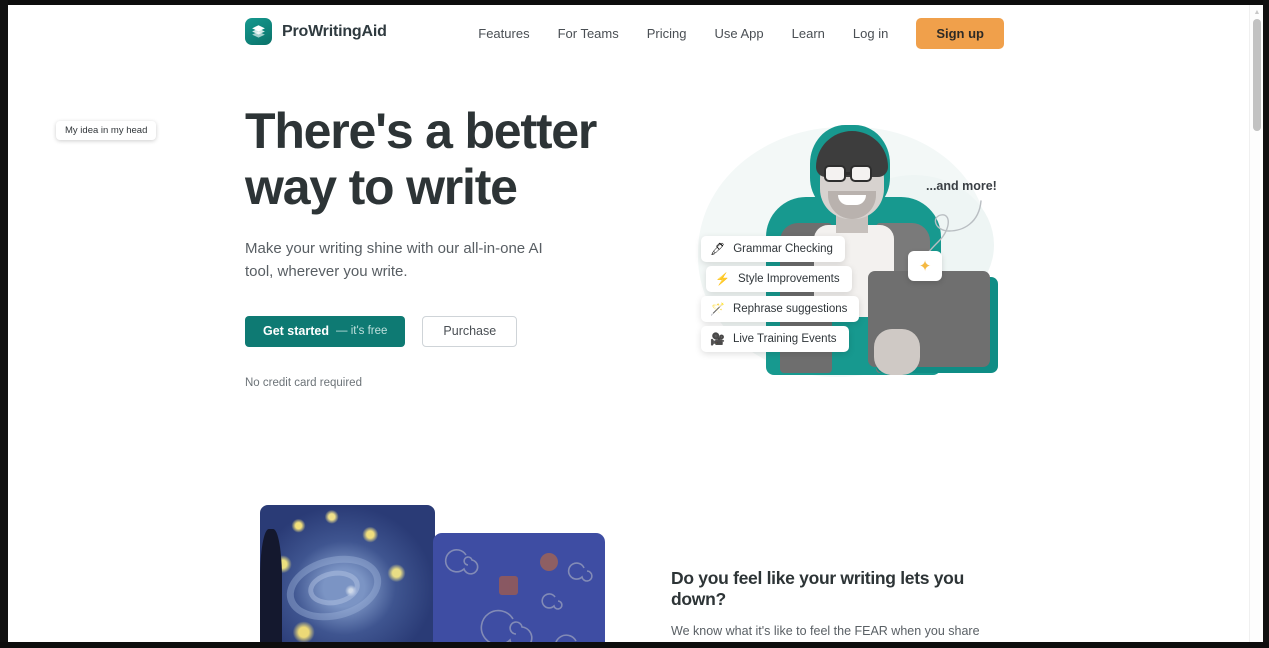  I want to click on page-title: There's a better way to write, so click(421, 159).